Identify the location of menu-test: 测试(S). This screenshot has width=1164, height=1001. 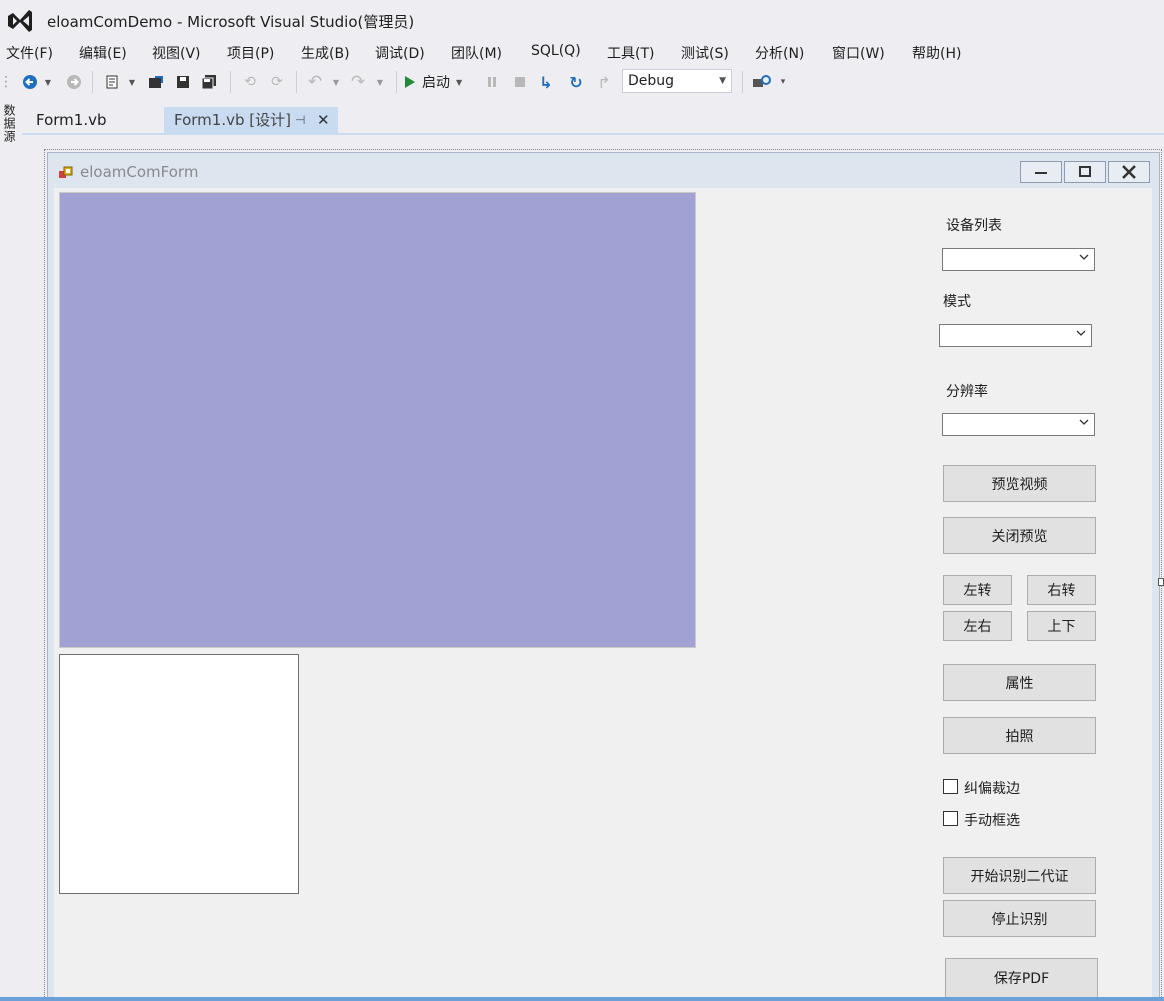
(705, 53).